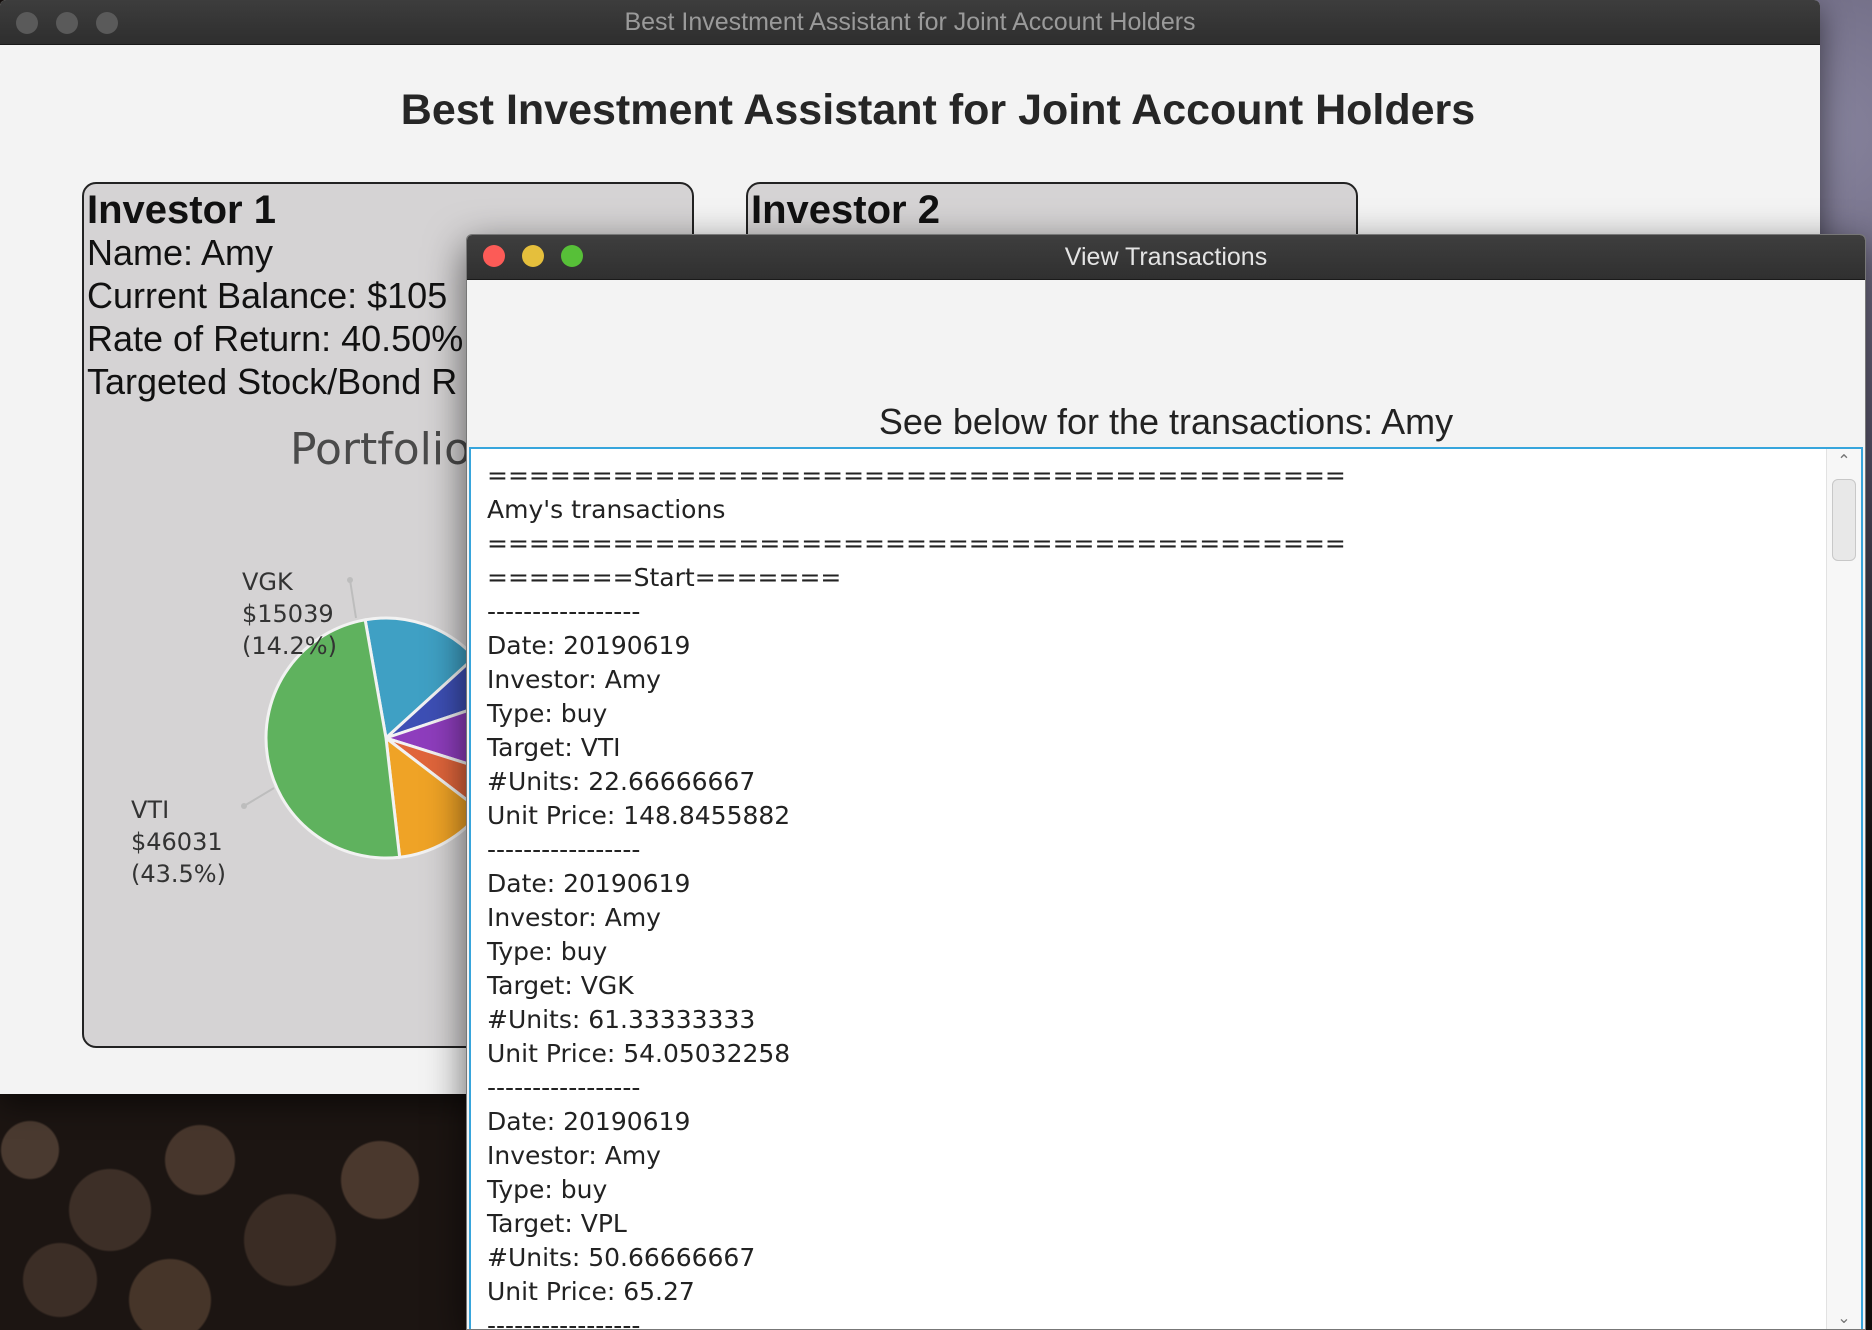 This screenshot has height=1330, width=1872. Describe the element at coordinates (621, 1019) in the screenshot. I see `transaction-line: #Units: 61.33333333` at that location.